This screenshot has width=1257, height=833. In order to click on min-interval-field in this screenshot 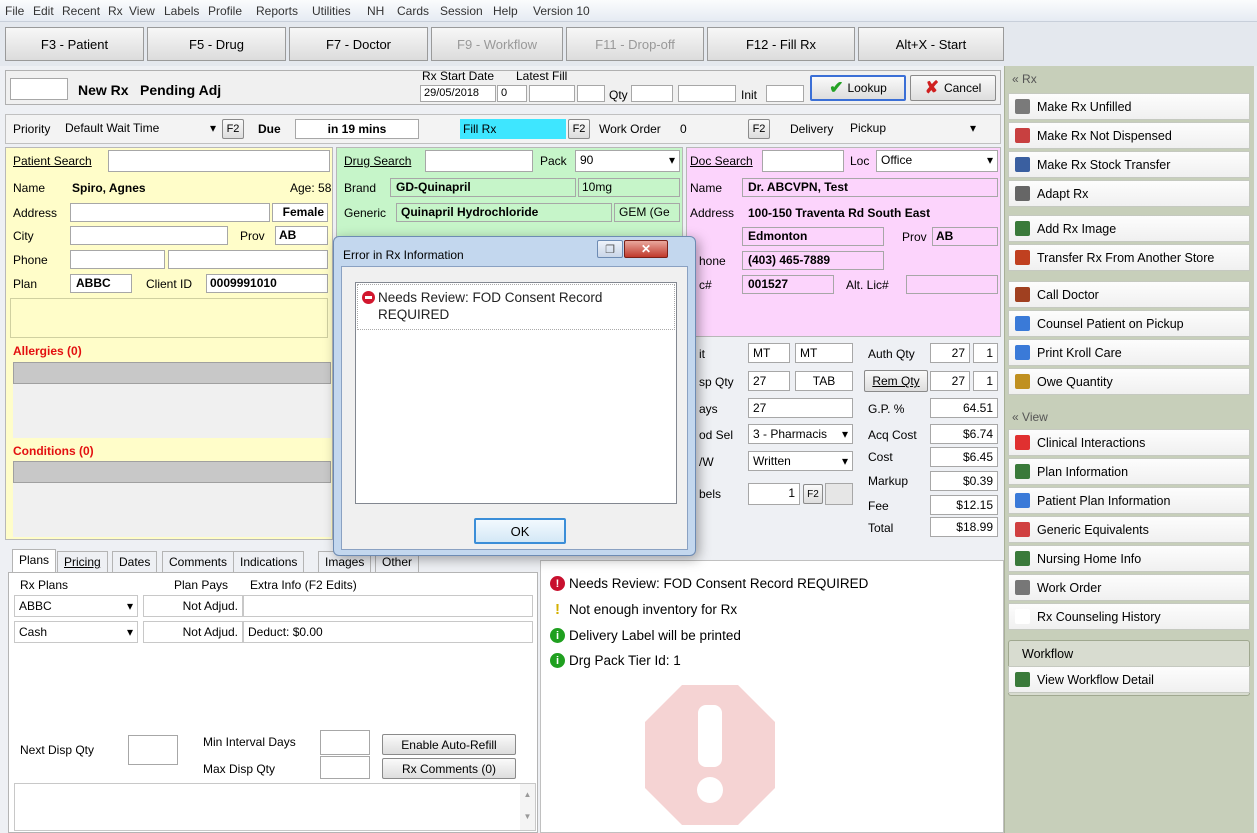, I will do `click(345, 742)`.